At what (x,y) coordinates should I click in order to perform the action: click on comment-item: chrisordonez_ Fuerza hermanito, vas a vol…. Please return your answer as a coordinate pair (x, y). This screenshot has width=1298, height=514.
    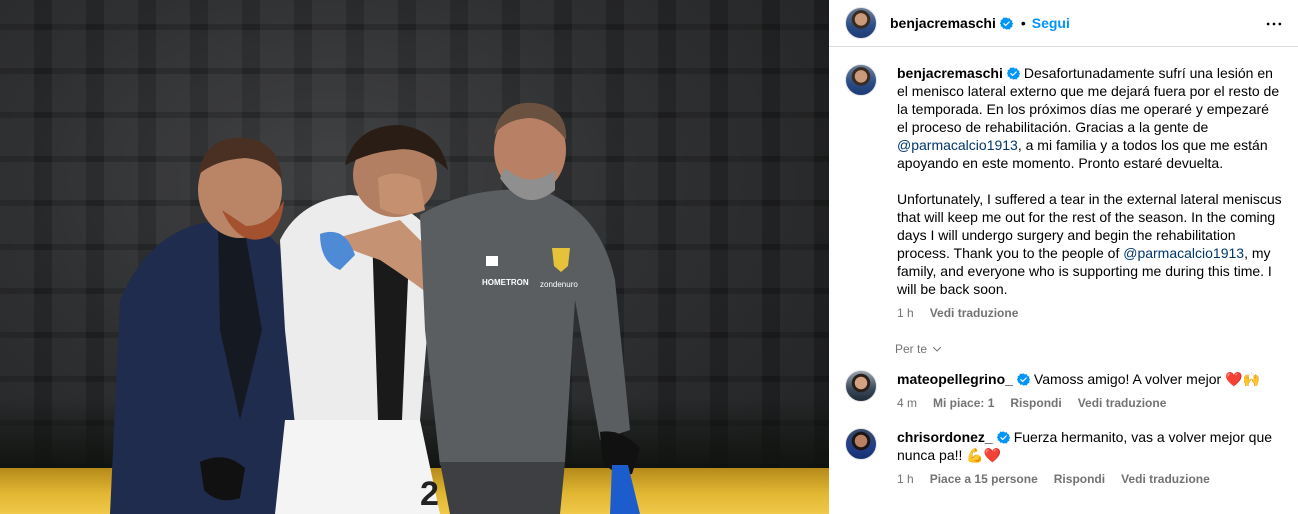
    Looking at the image, I should click on (1063, 457).